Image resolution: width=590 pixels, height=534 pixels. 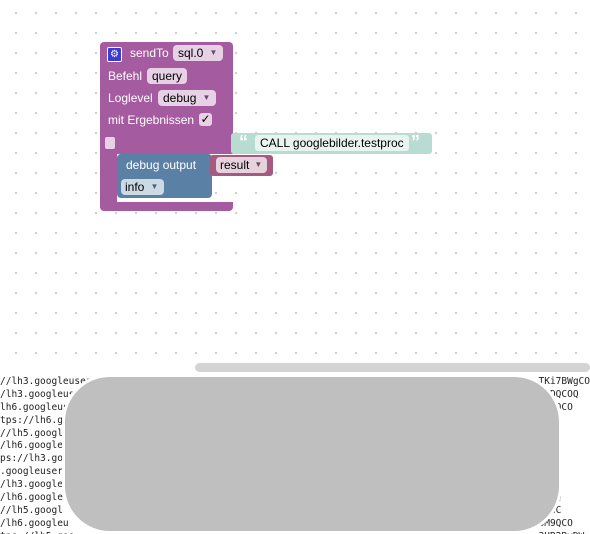 I want to click on close-quote-icon: ”, so click(x=415, y=142).